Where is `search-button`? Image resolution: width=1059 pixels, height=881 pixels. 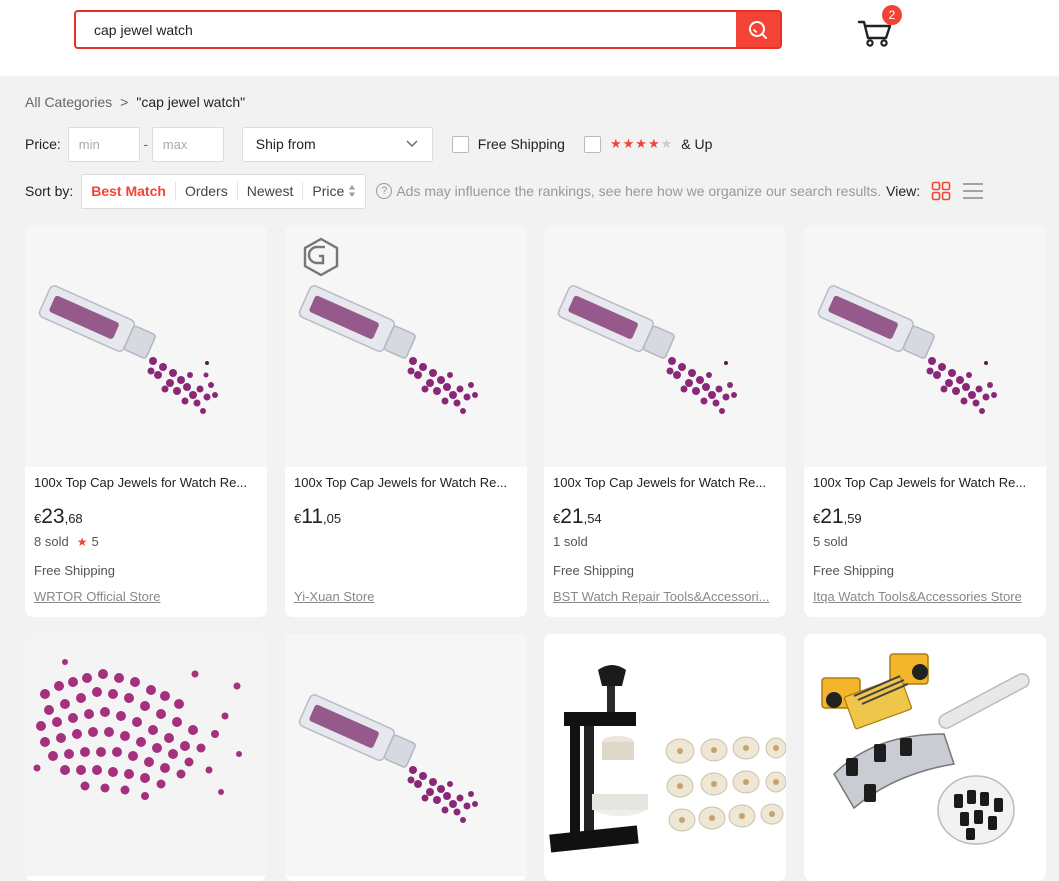
search-button is located at coordinates (758, 29).